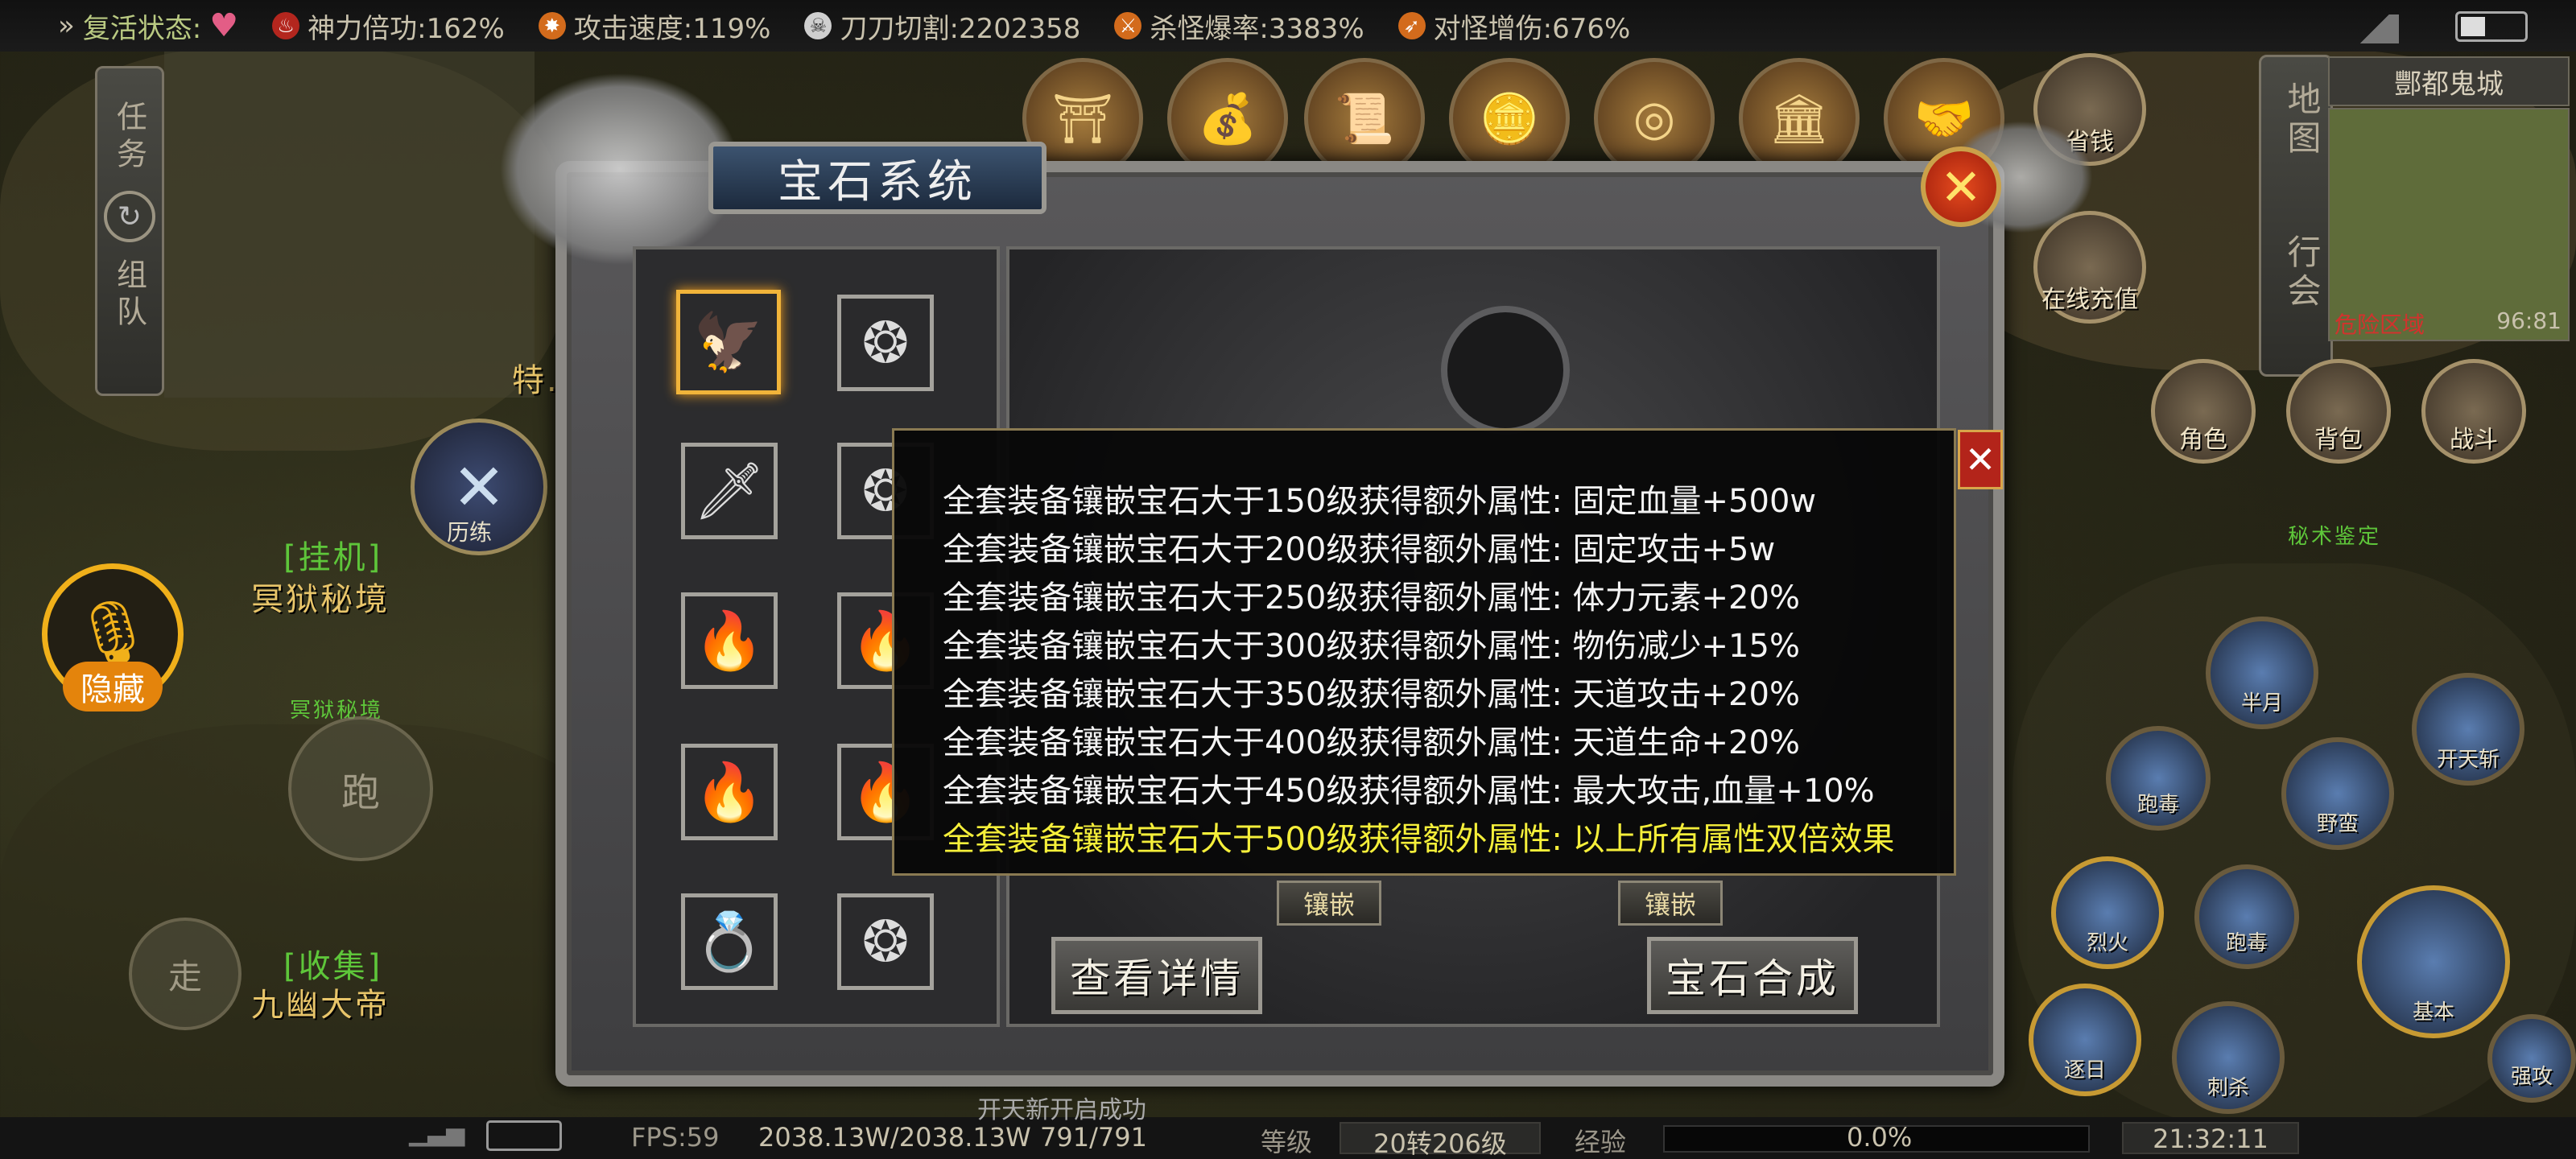  I want to click on attack-speed-stat: ✸ 攻击速度:119%, so click(654, 26).